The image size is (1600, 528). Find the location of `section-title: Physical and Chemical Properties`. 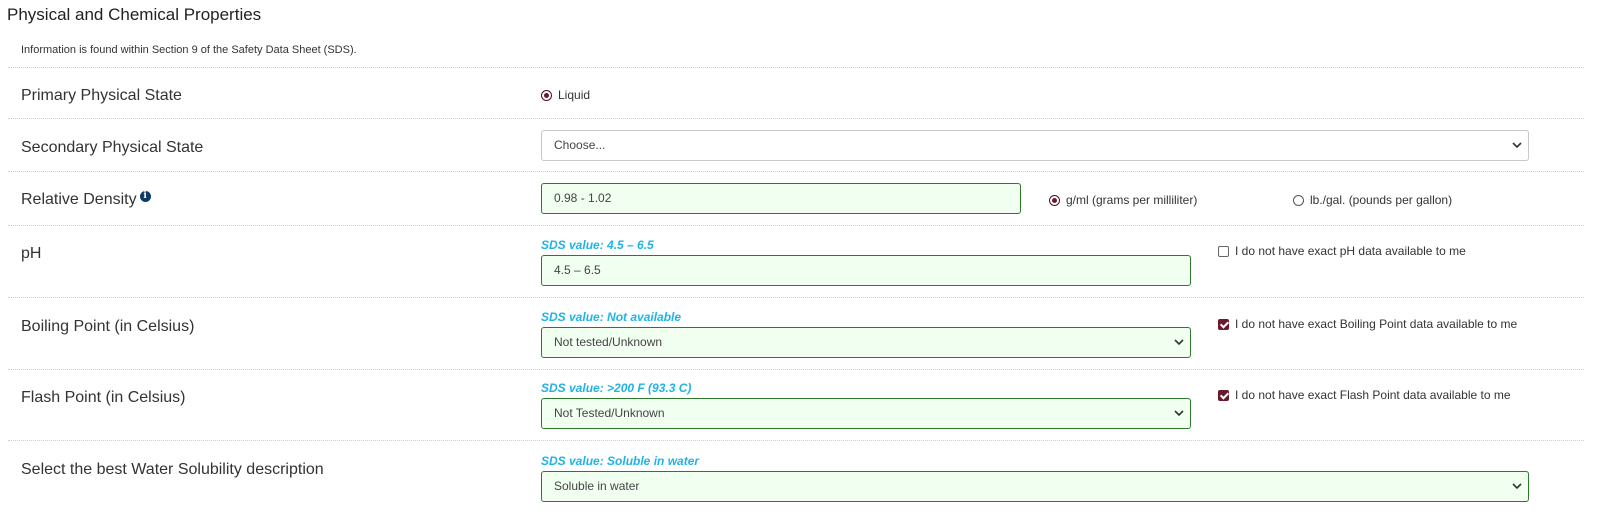

section-title: Physical and Chemical Properties is located at coordinates (134, 14).